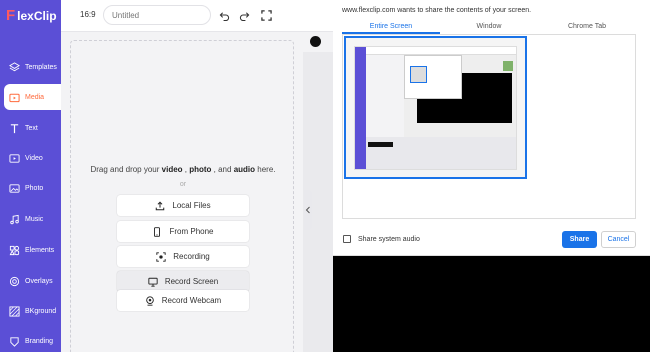  I want to click on logo-mark: F, so click(11, 15).